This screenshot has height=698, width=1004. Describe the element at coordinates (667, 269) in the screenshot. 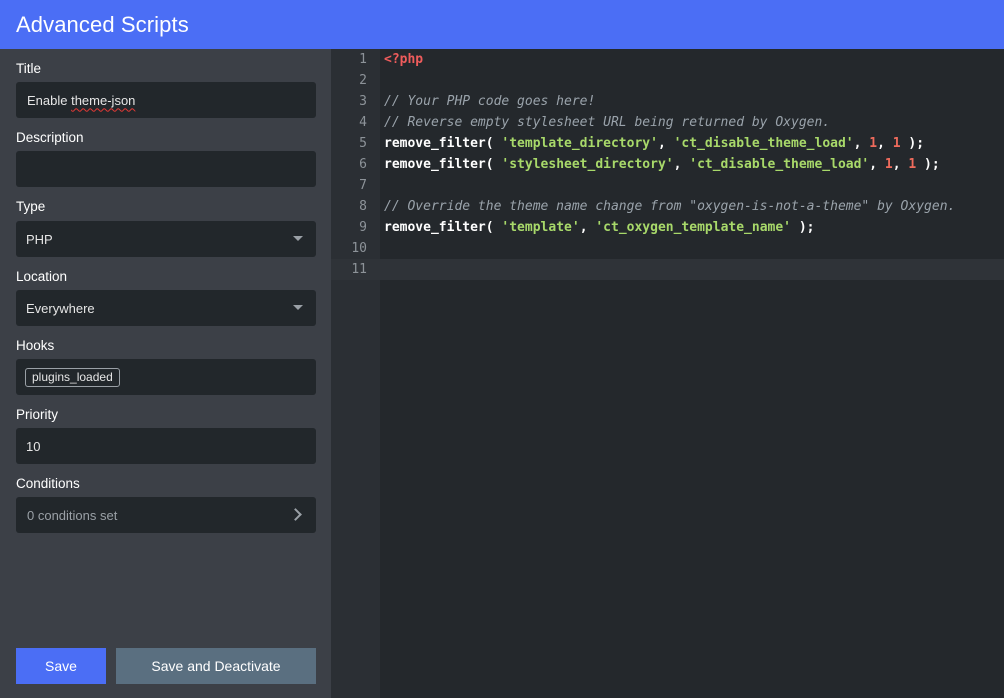

I see `code-line: 11` at that location.